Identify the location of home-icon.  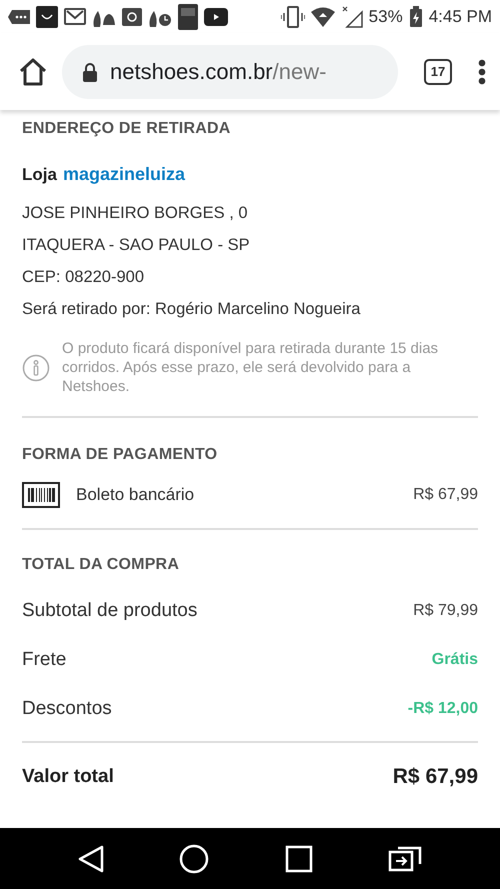
(33, 72).